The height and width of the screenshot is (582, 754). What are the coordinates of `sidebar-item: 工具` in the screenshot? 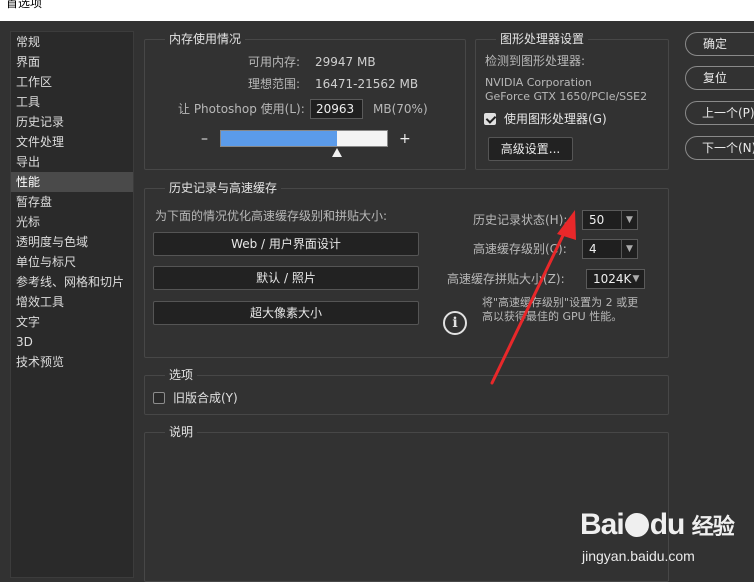 It's located at (72, 102).